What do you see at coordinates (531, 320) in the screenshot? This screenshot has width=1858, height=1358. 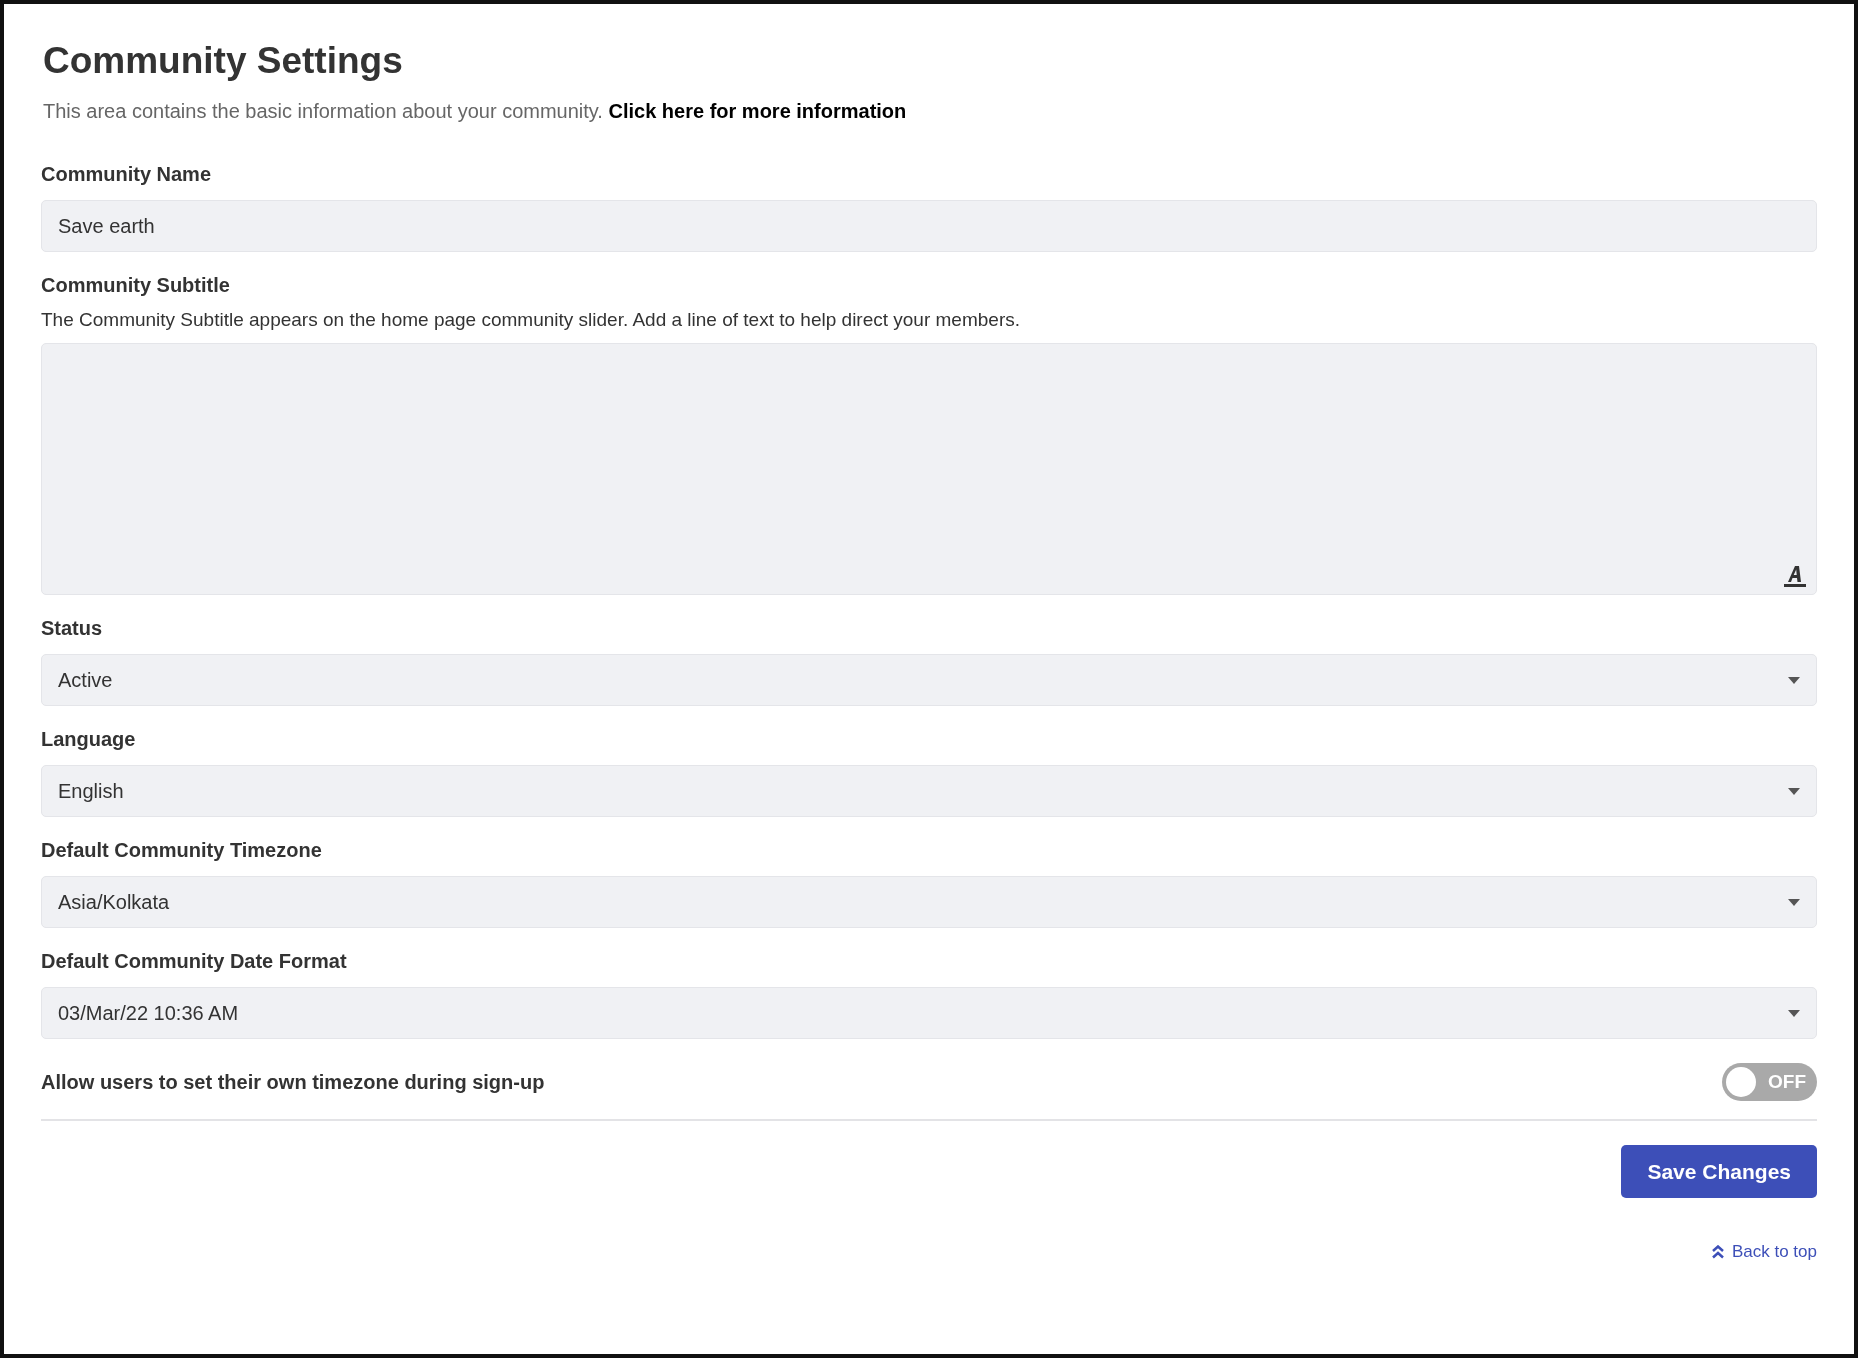 I see `help-text: The Community Subtitle appears on the home page community slider. Add a line of text to help direct your members.` at bounding box center [531, 320].